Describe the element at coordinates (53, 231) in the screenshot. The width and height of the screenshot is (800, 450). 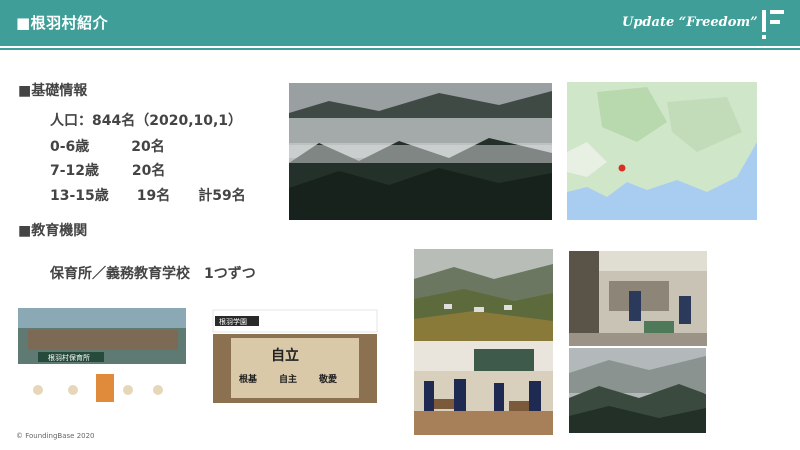
I see `education-heading: ■教育機関` at that location.